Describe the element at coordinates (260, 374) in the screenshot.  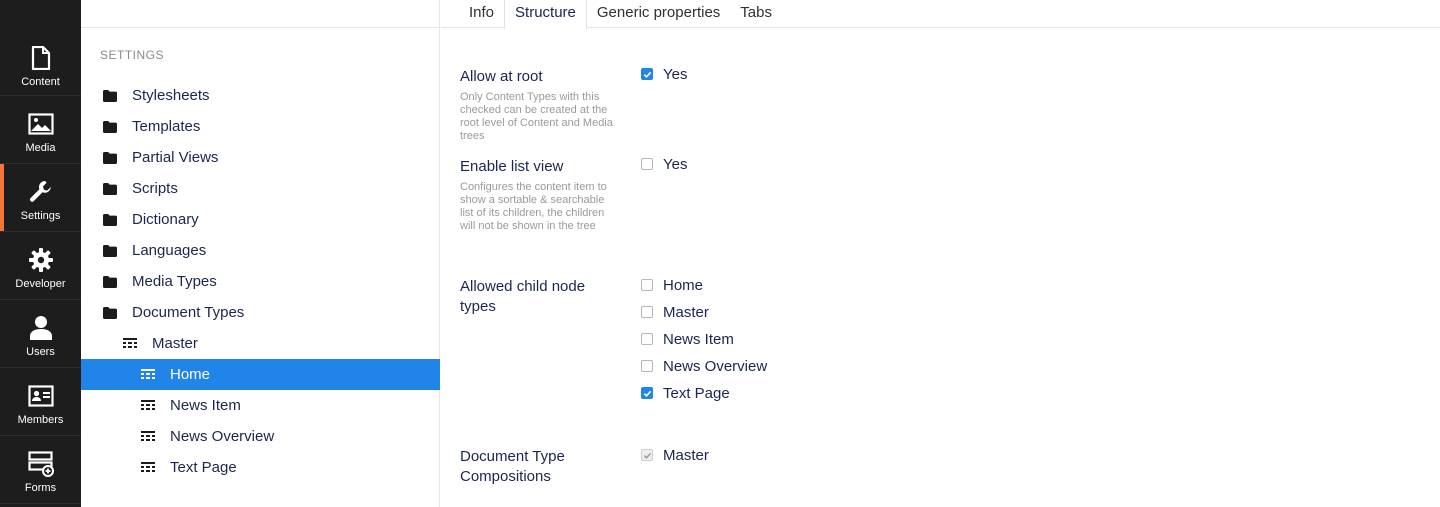
I see `tree-item-home: Home` at that location.